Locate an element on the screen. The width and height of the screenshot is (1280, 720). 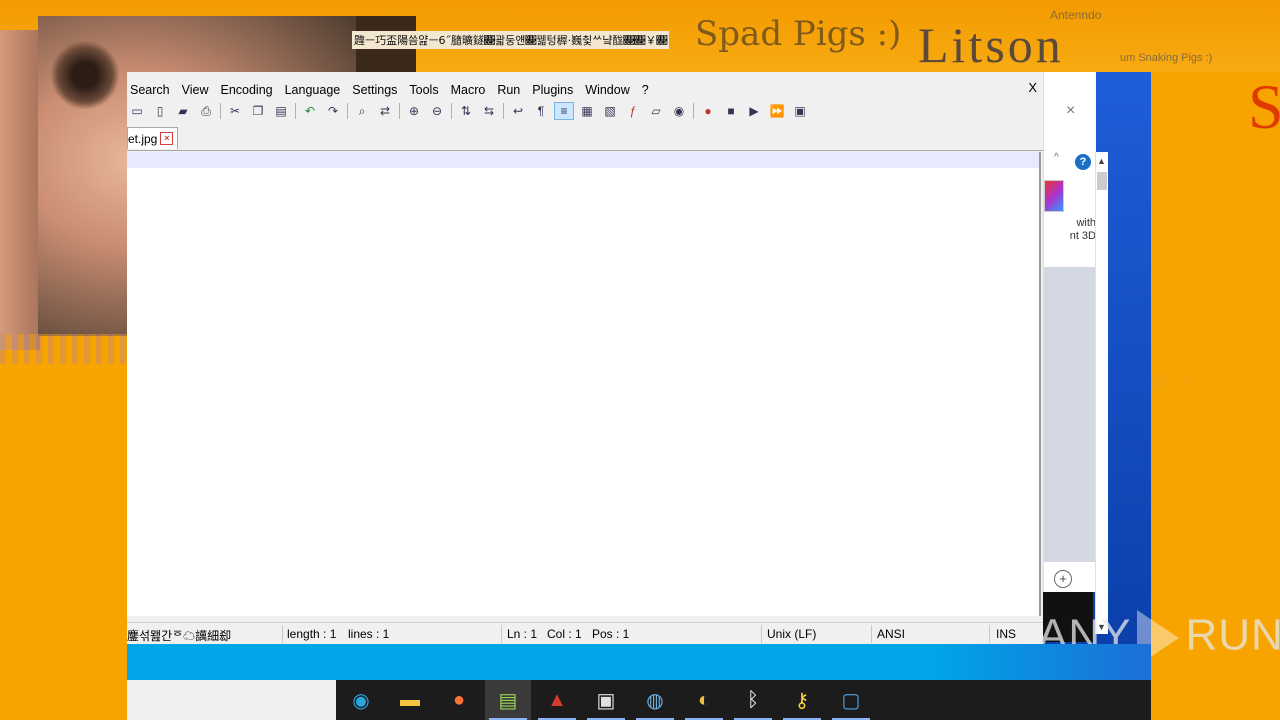
menu-view: View is located at coordinates (197, 90).